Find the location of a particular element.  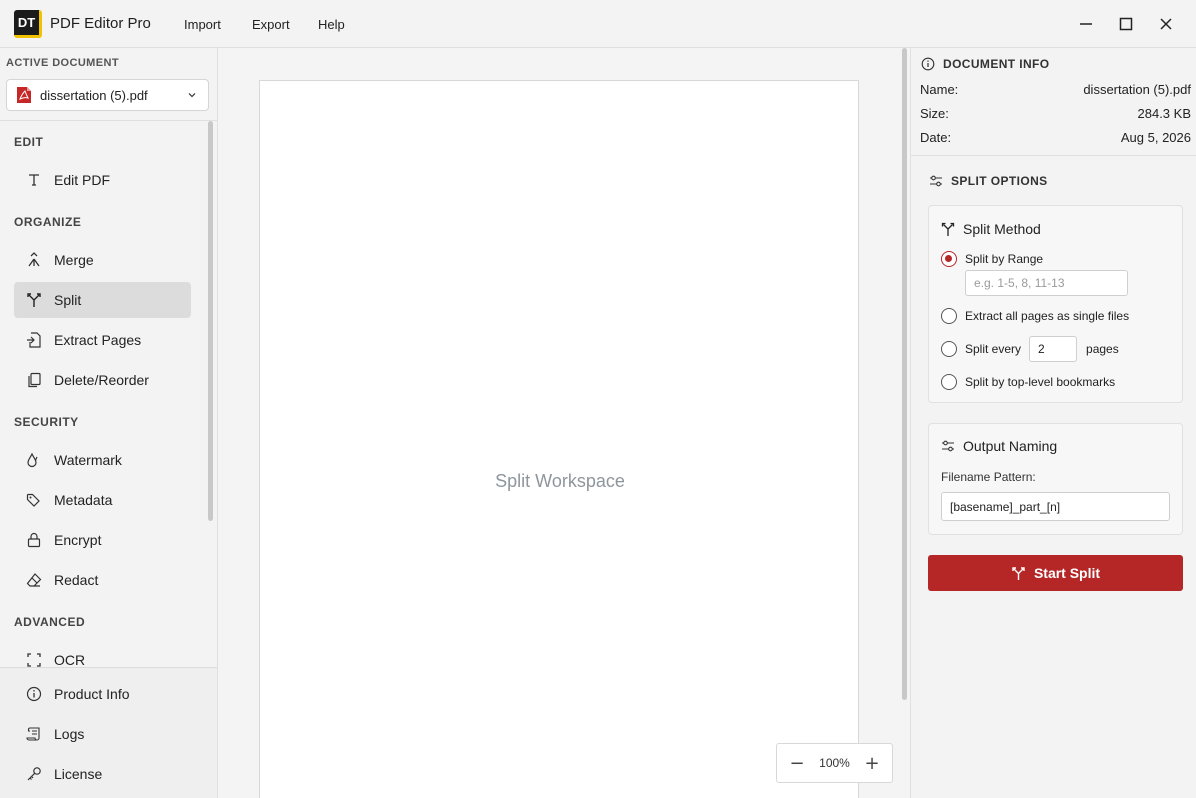

workspace-label: Split Workspace is located at coordinates (560, 481).